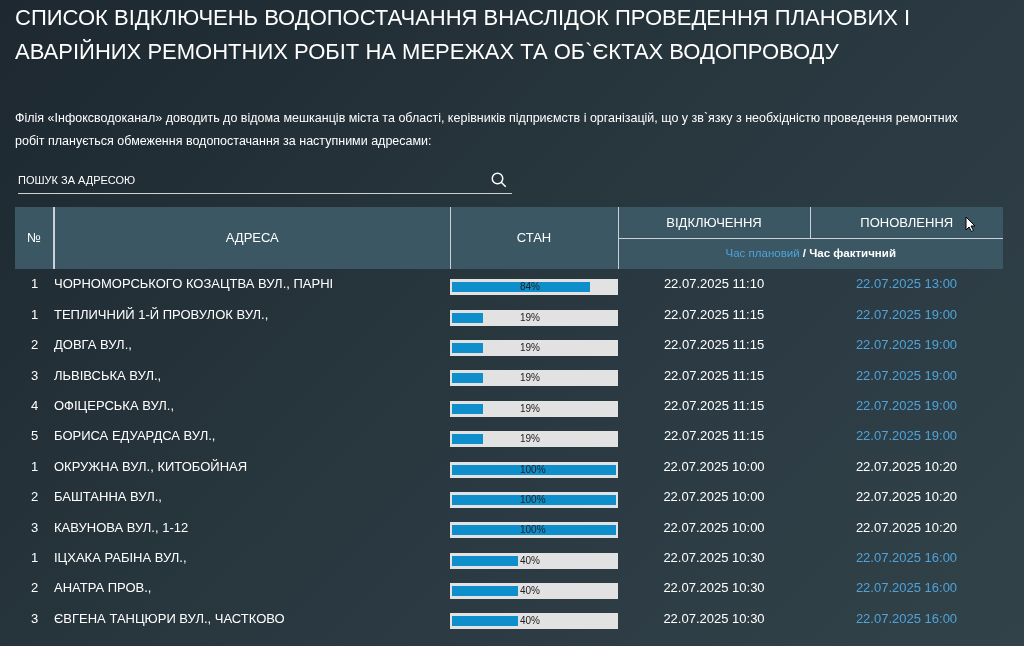  I want to click on table-cell: БОРИСА ЕДУАРДСА ВУЛ.,, so click(252, 436).